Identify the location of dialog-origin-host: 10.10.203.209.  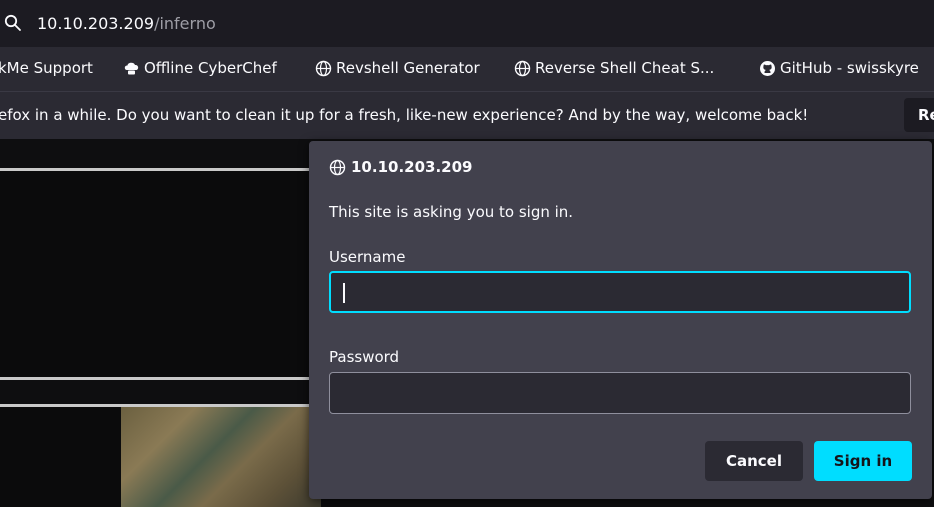
(412, 167).